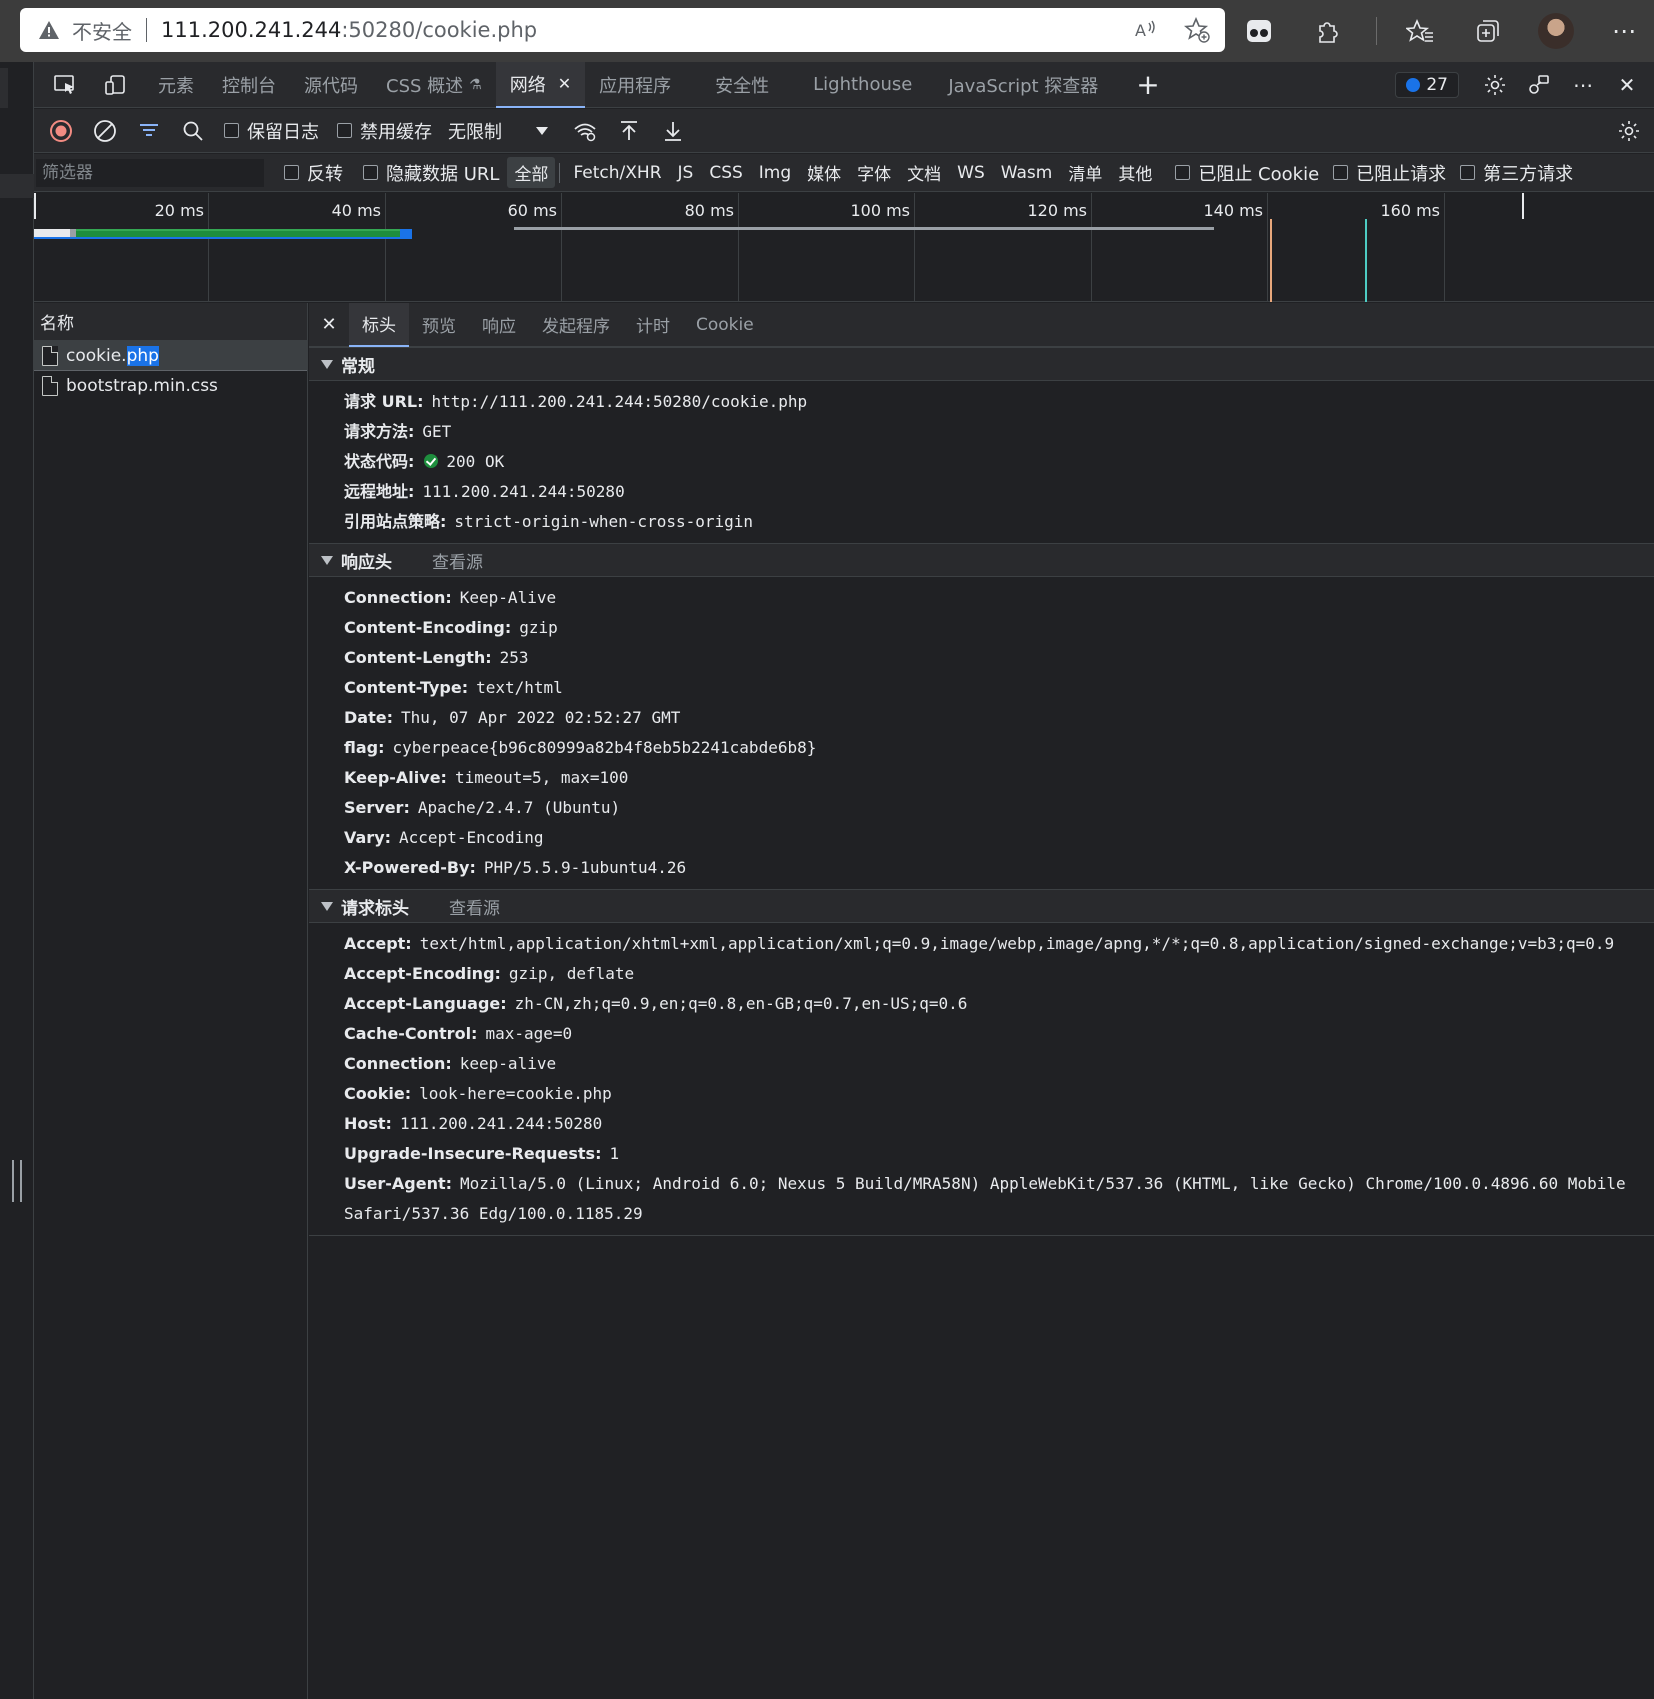 The height and width of the screenshot is (1699, 1654). I want to click on blocked-requests-checkbox: 已阻止请求, so click(1389, 173).